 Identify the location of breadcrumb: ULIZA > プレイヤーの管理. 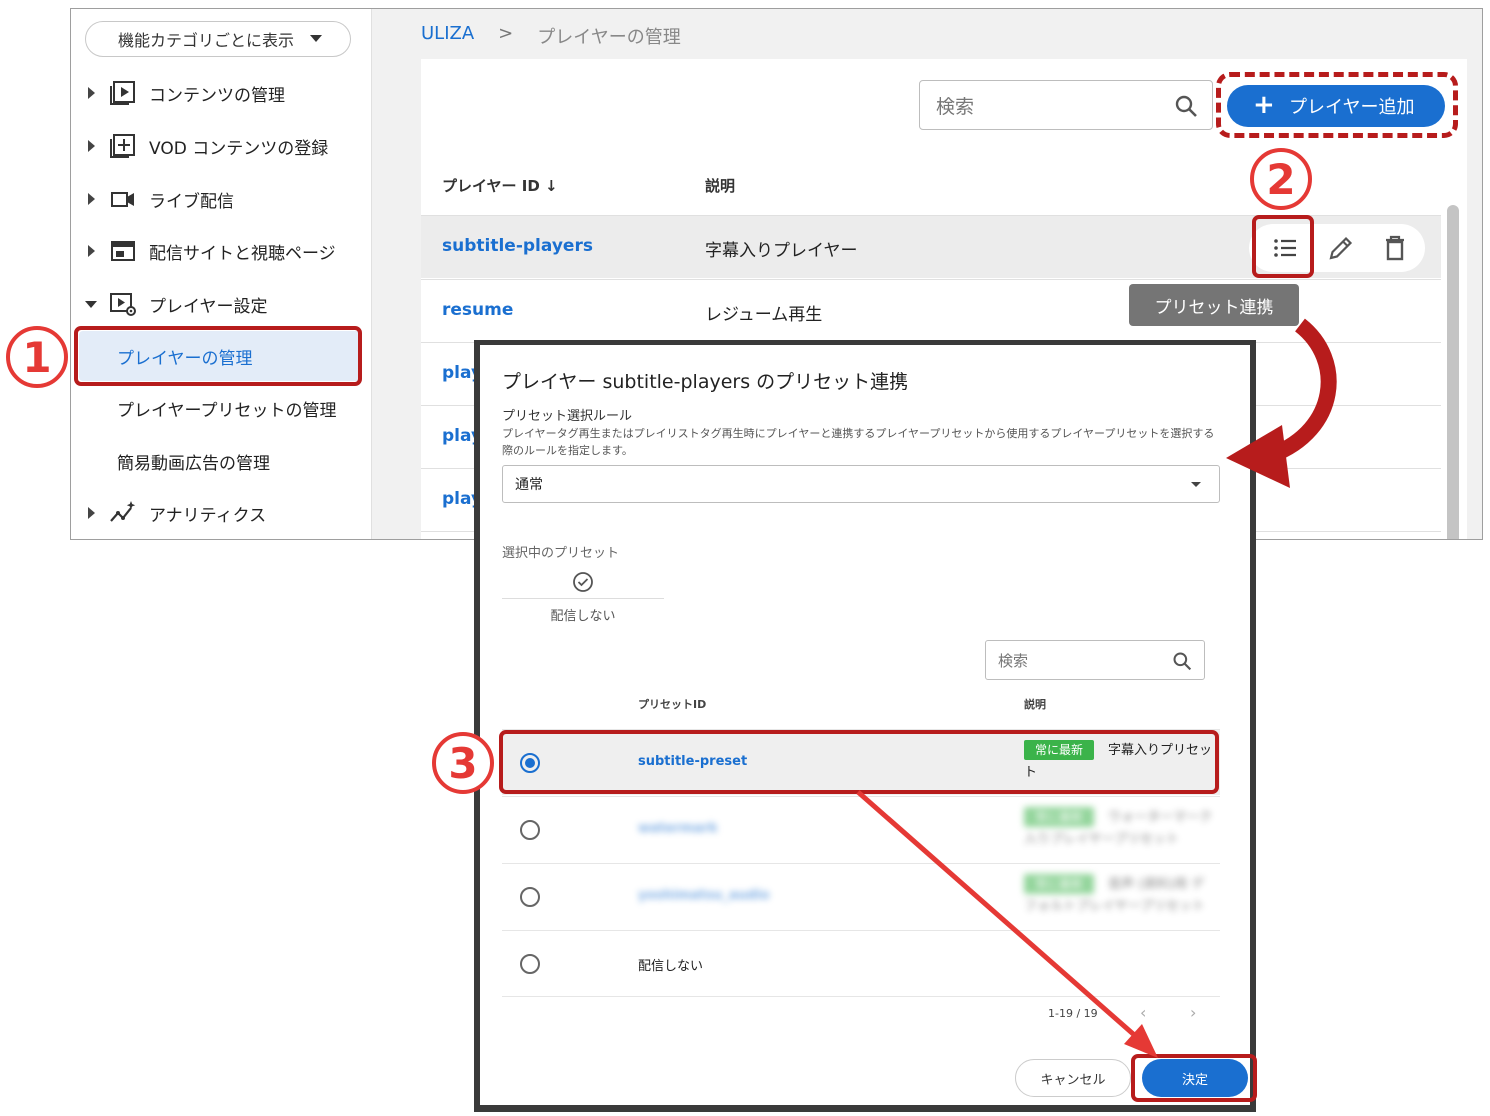
(551, 36).